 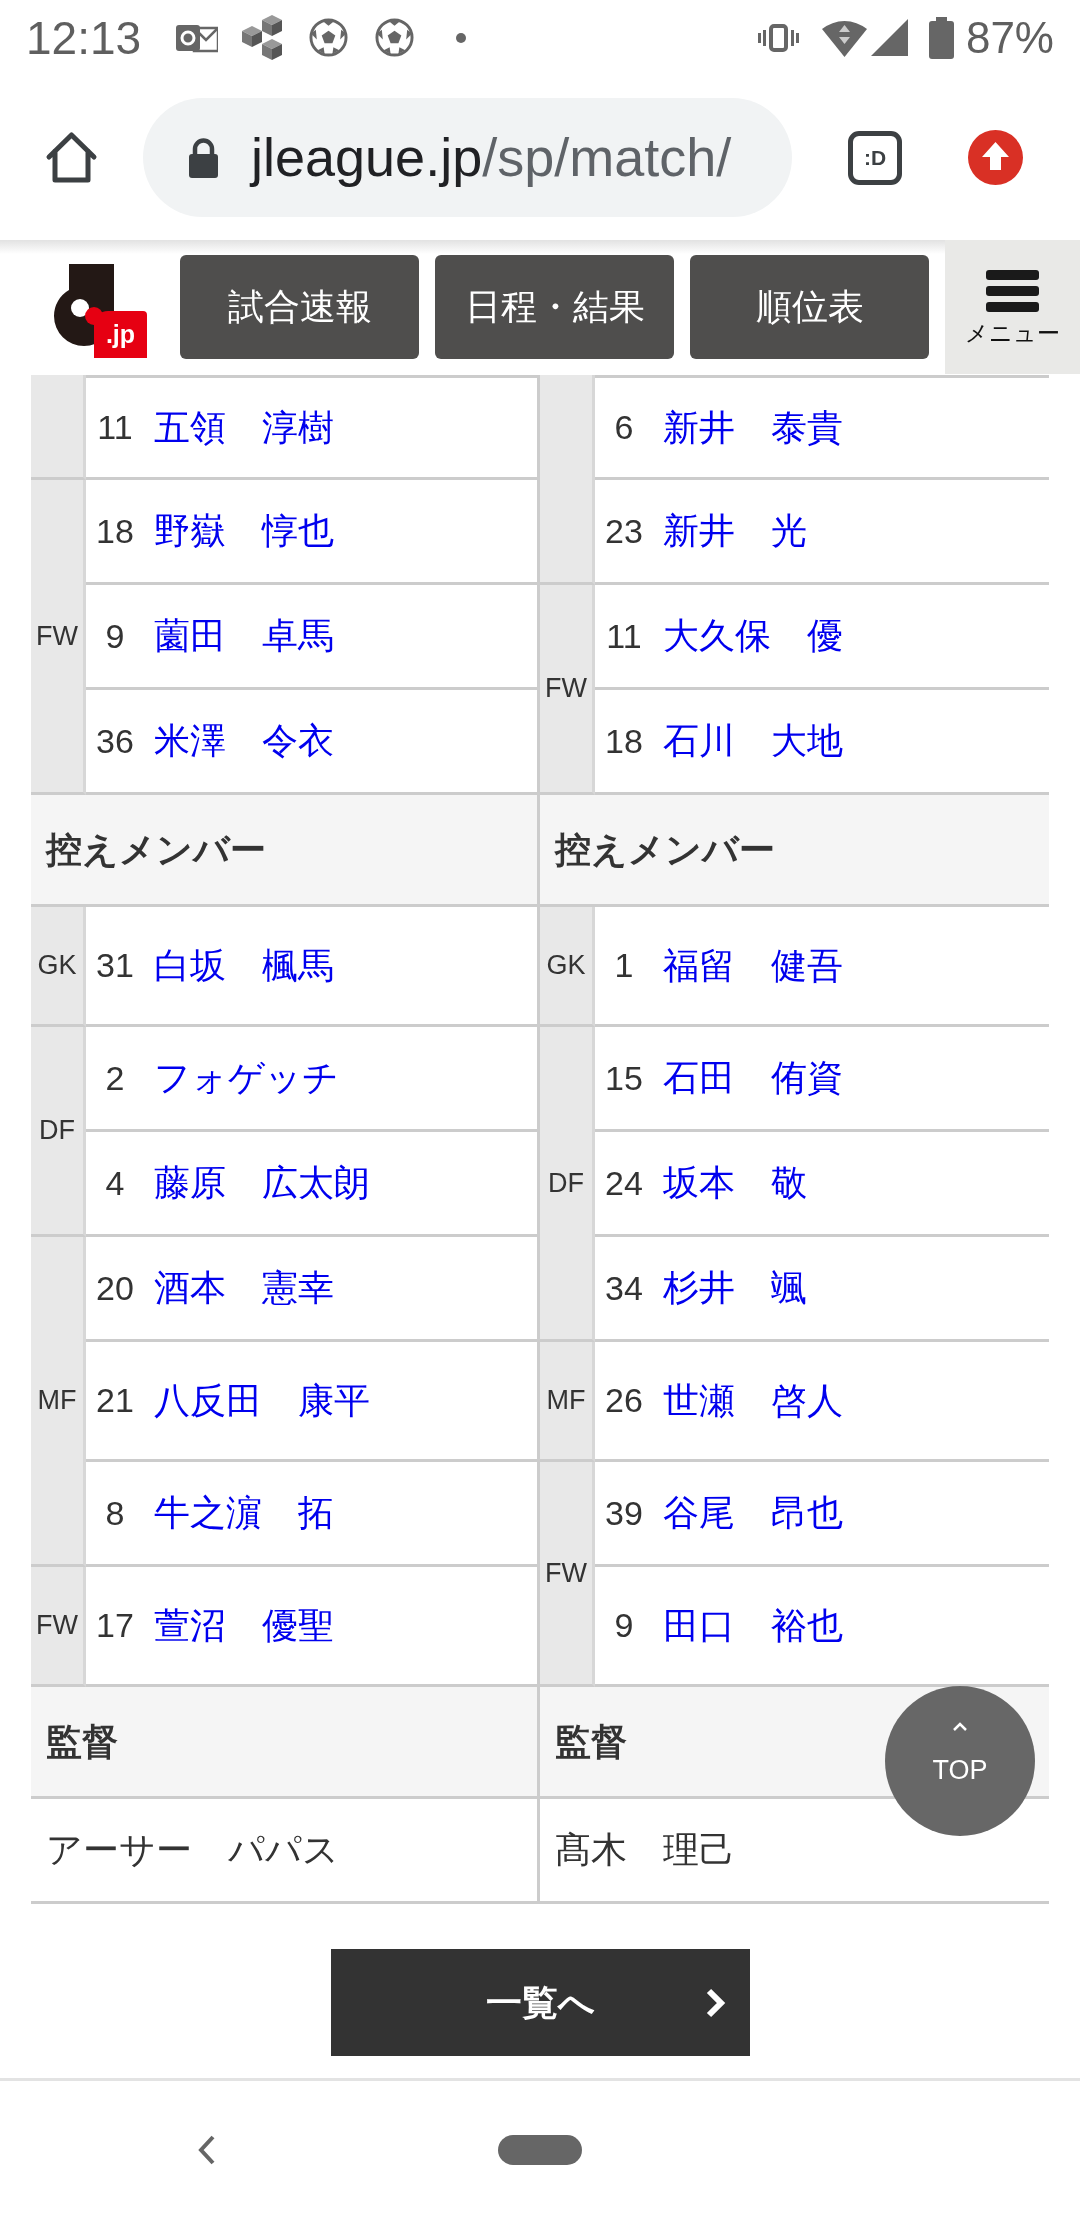 I want to click on shirt-number: 39, so click(x=624, y=1513).